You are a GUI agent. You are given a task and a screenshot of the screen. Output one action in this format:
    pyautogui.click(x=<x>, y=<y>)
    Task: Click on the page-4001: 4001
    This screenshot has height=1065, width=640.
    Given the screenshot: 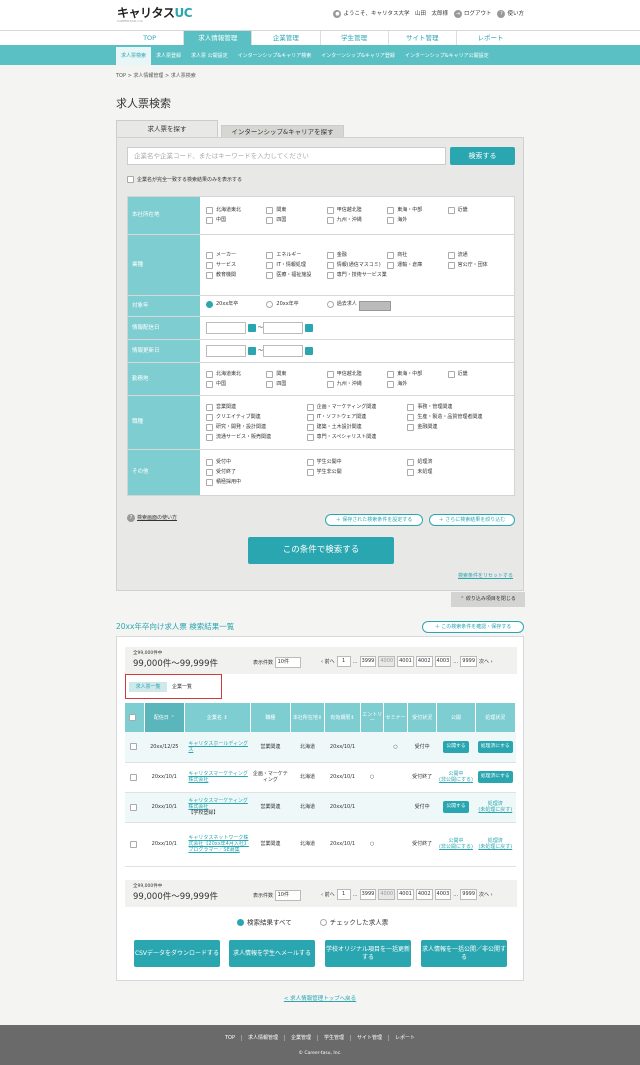 What is the action you would take?
    pyautogui.click(x=405, y=661)
    